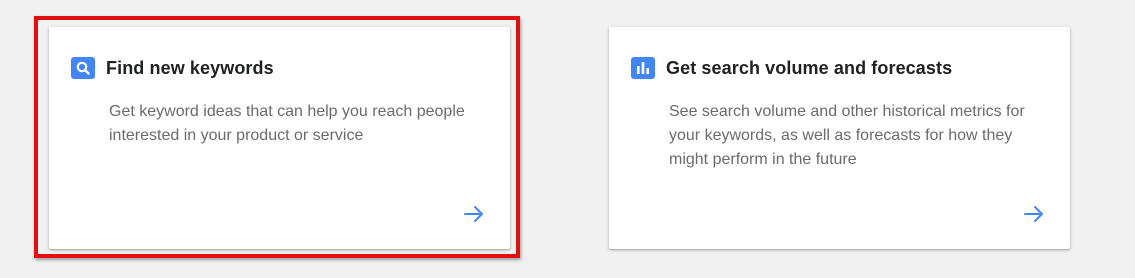 The height and width of the screenshot is (278, 1135). Describe the element at coordinates (643, 68) in the screenshot. I see `bar-chart-icon` at that location.